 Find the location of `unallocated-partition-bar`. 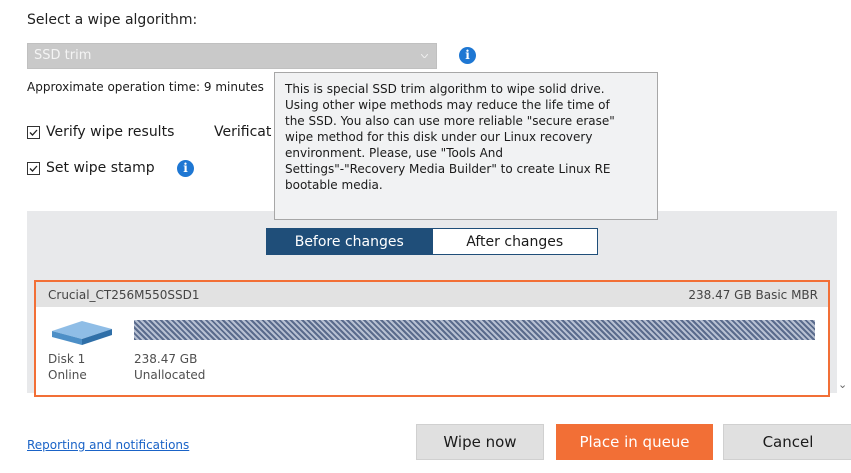

unallocated-partition-bar is located at coordinates (474, 330).